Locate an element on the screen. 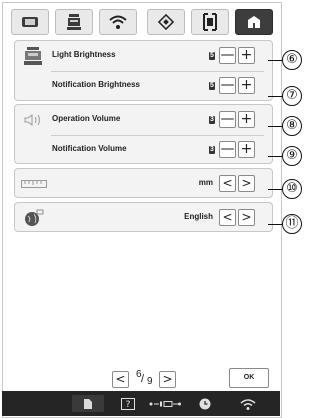  language-prev-button: < is located at coordinates (227, 217).